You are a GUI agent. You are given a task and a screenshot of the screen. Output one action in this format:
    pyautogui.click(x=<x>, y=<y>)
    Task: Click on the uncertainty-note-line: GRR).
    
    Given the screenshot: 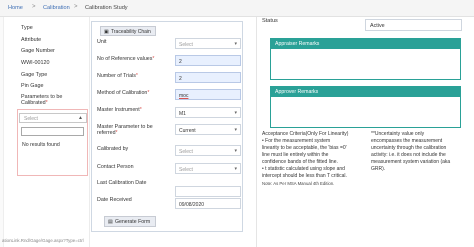 What is the action you would take?
    pyautogui.click(x=378, y=169)
    